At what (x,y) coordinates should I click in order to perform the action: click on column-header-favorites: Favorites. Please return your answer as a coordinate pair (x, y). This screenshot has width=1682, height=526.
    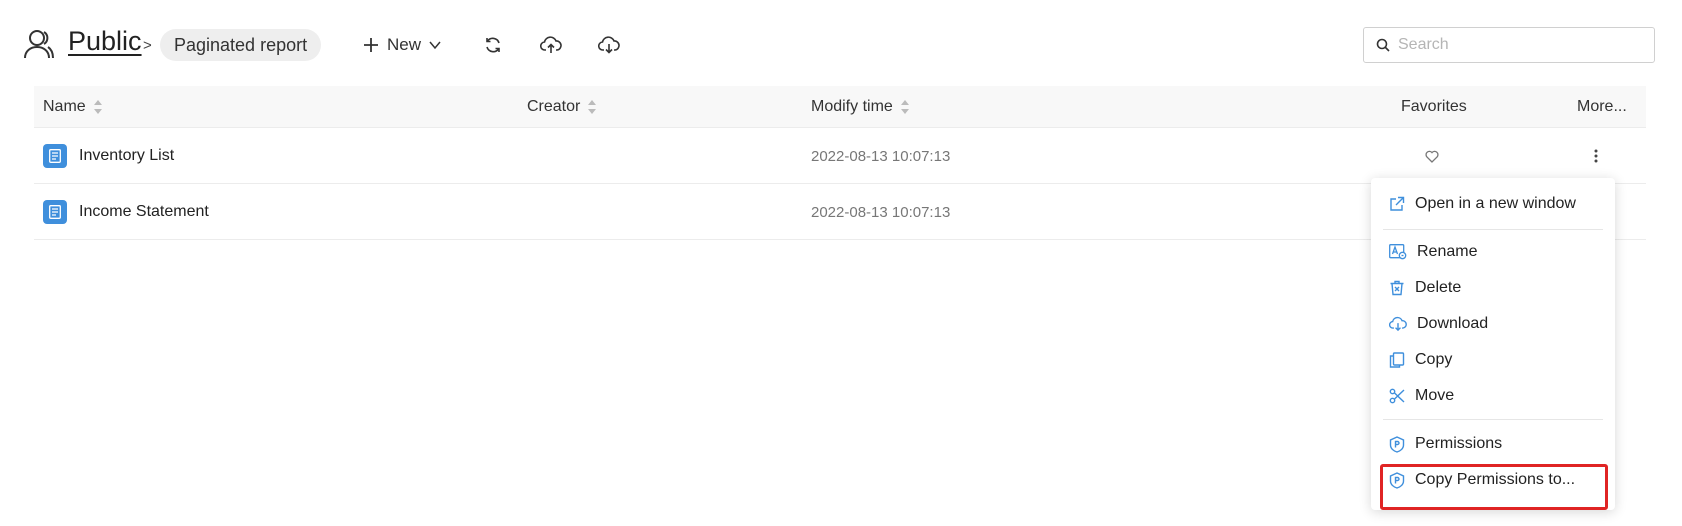
    Looking at the image, I should click on (1434, 107).